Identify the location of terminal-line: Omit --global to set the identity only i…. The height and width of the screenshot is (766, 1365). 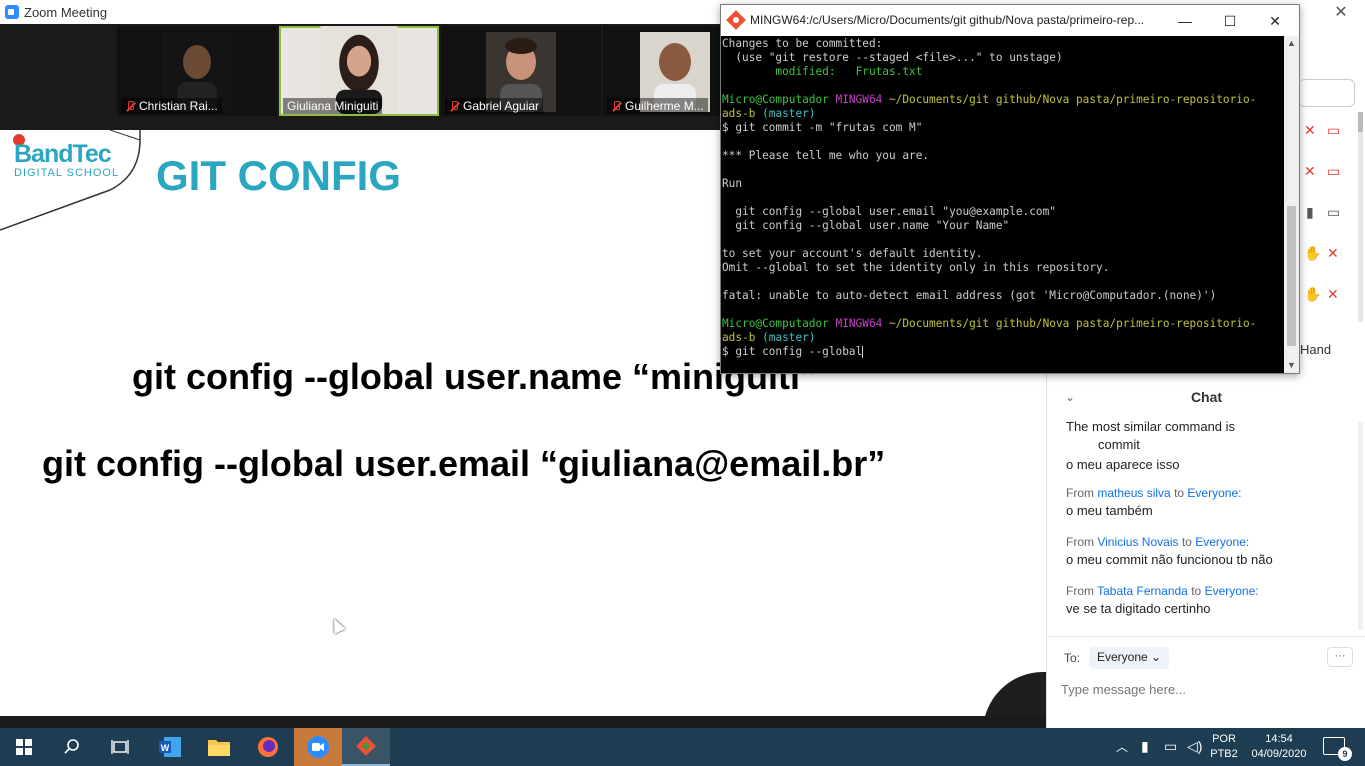
(1003, 268).